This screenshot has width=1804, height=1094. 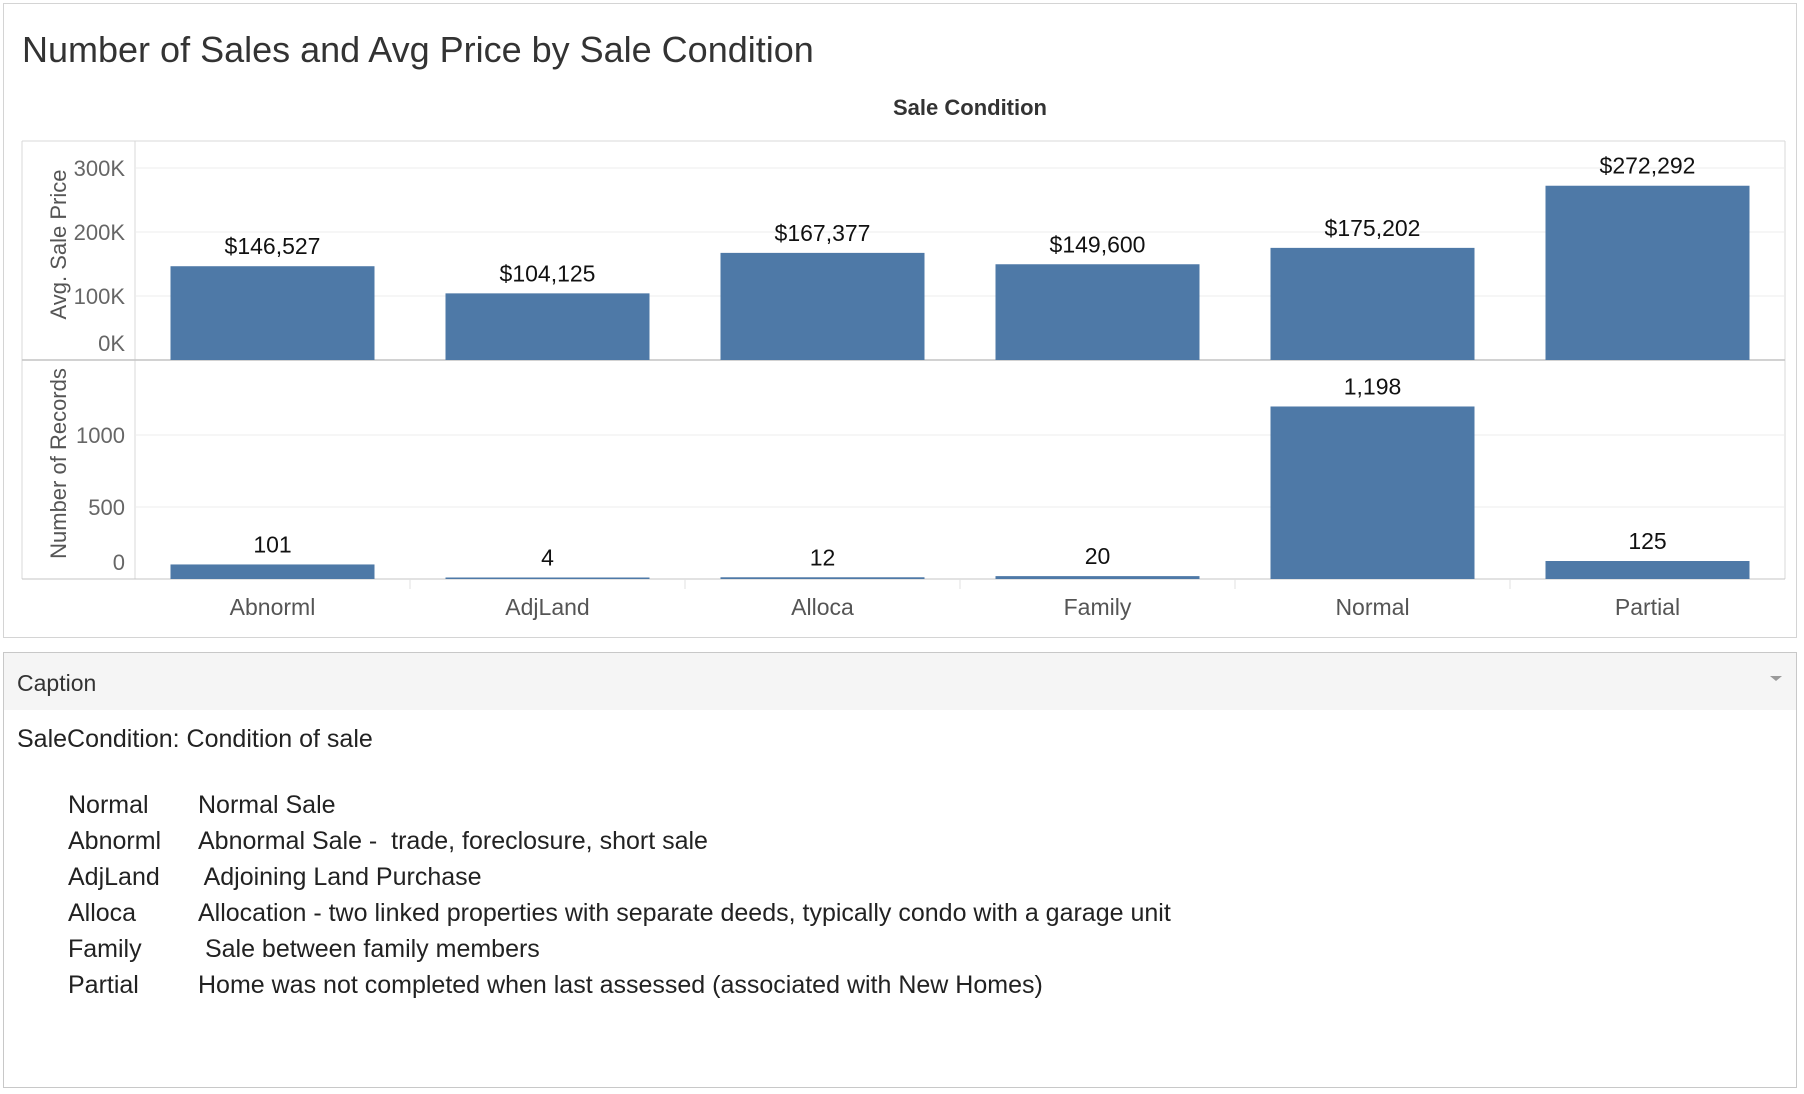 I want to click on y-axis-title: Avg. Sale Price, so click(x=58, y=244).